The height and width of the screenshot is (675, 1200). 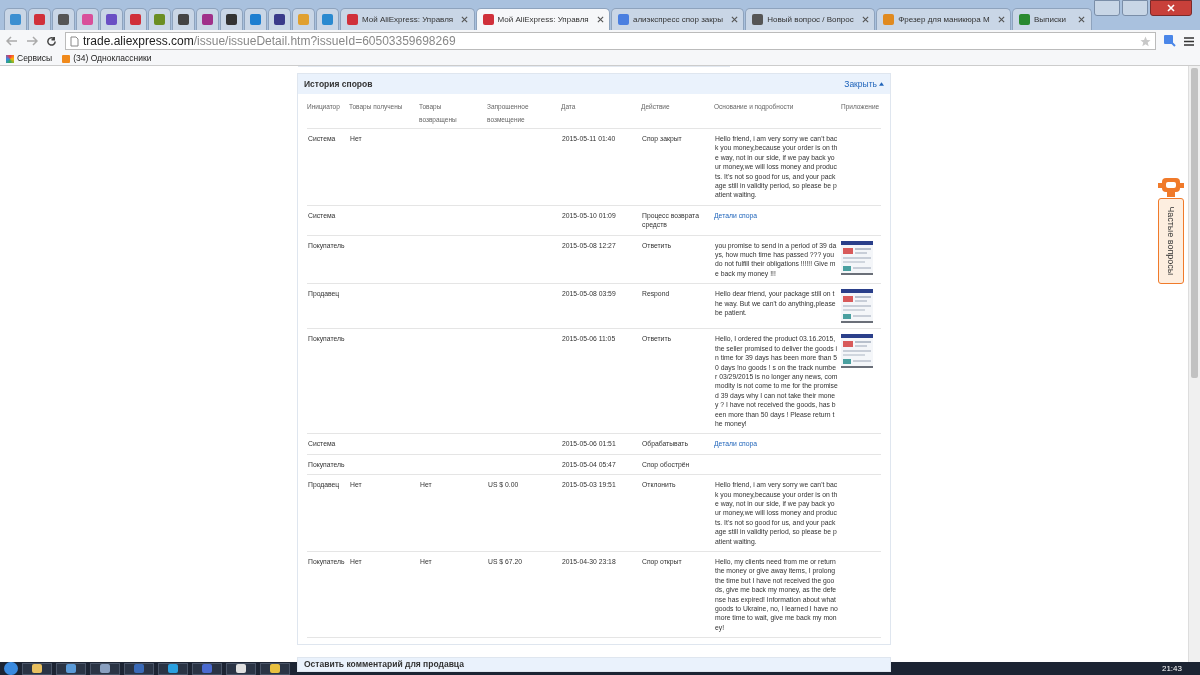 I want to click on scrollbar, so click(x=1194, y=364).